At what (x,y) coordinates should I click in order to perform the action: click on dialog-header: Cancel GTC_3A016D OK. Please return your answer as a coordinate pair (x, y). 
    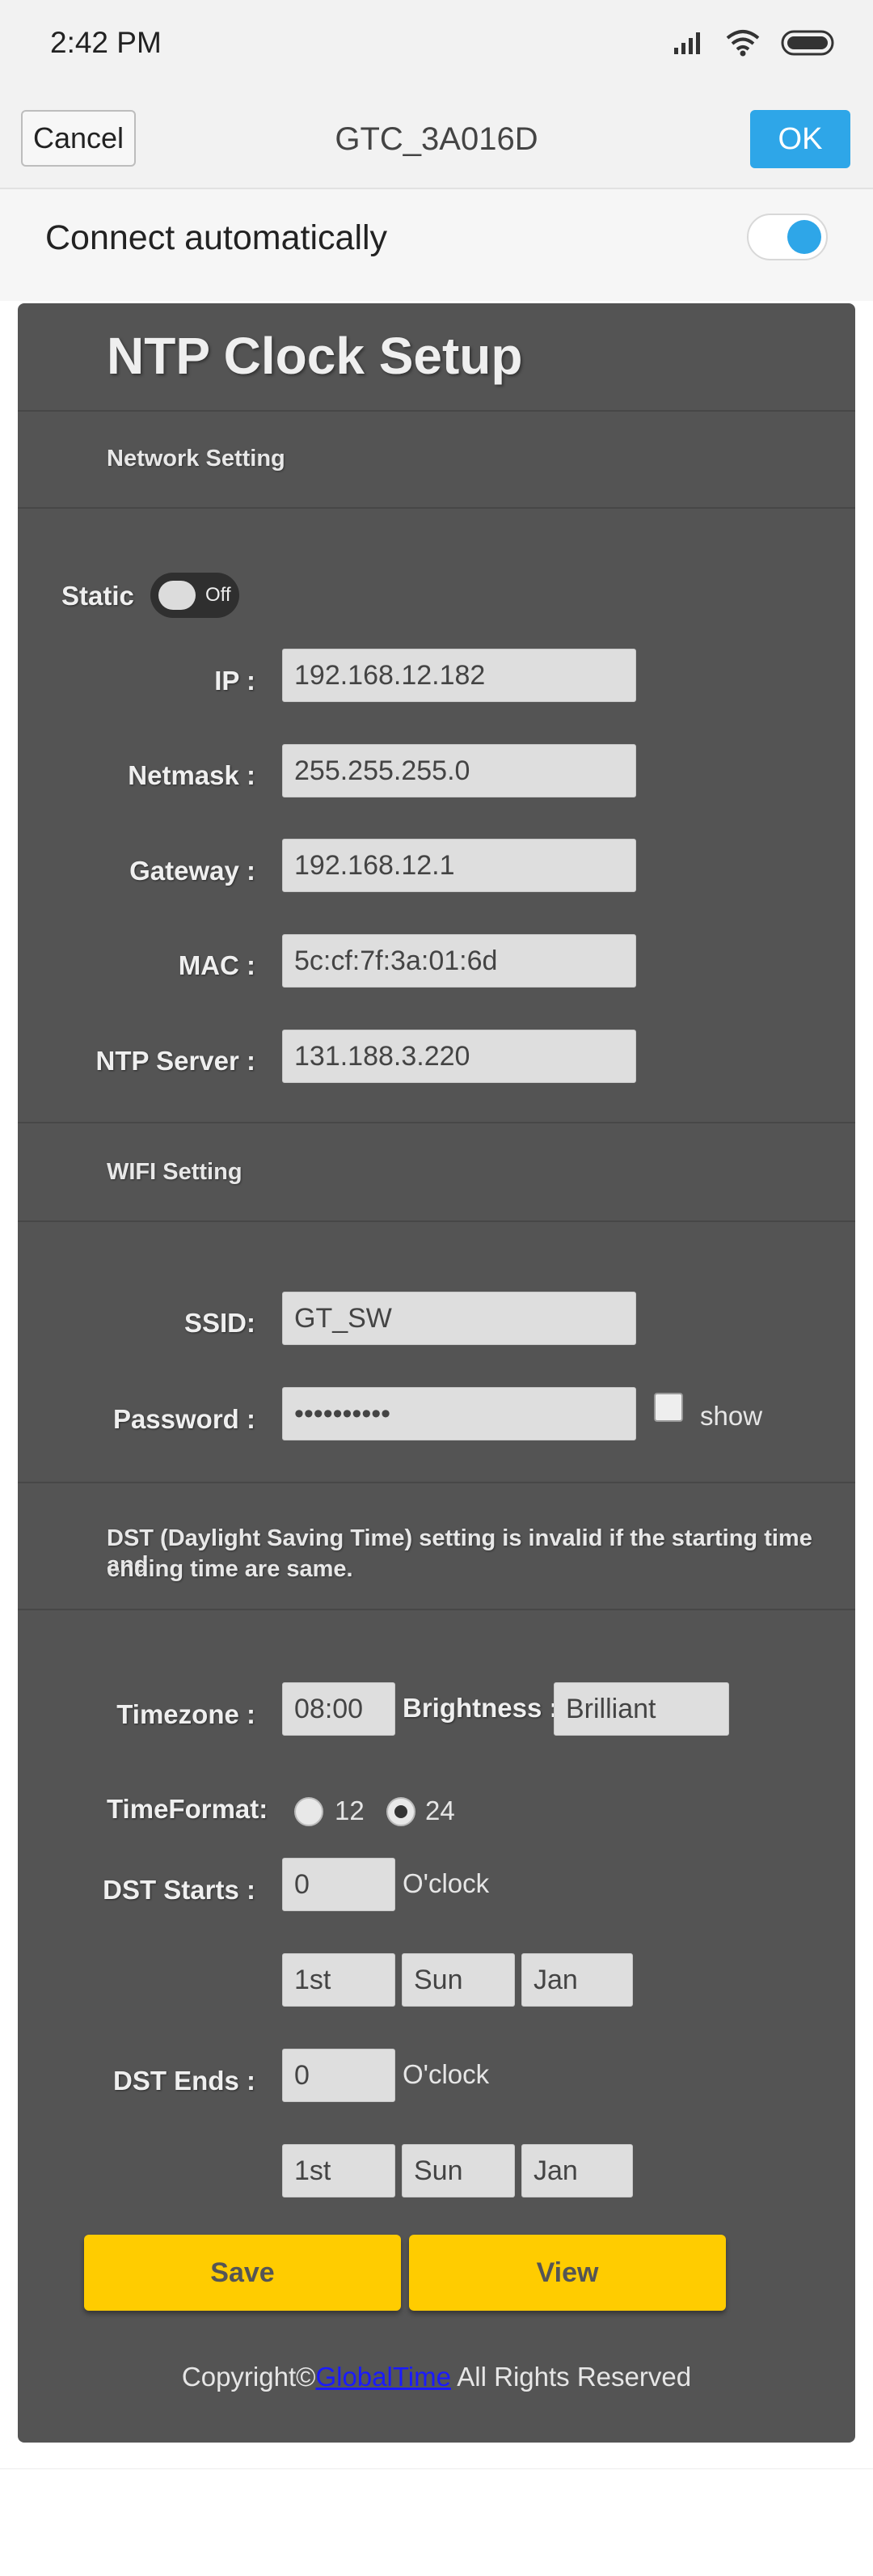
    Looking at the image, I should click on (436, 139).